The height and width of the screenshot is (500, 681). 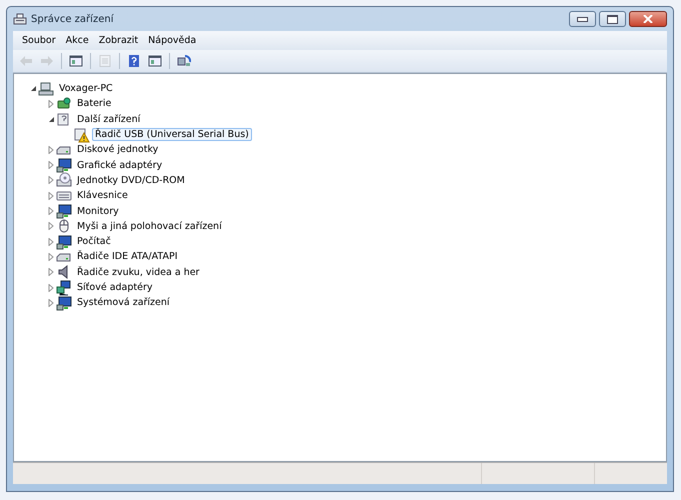 I want to click on tree-item: Diskové jednotky, so click(x=118, y=149).